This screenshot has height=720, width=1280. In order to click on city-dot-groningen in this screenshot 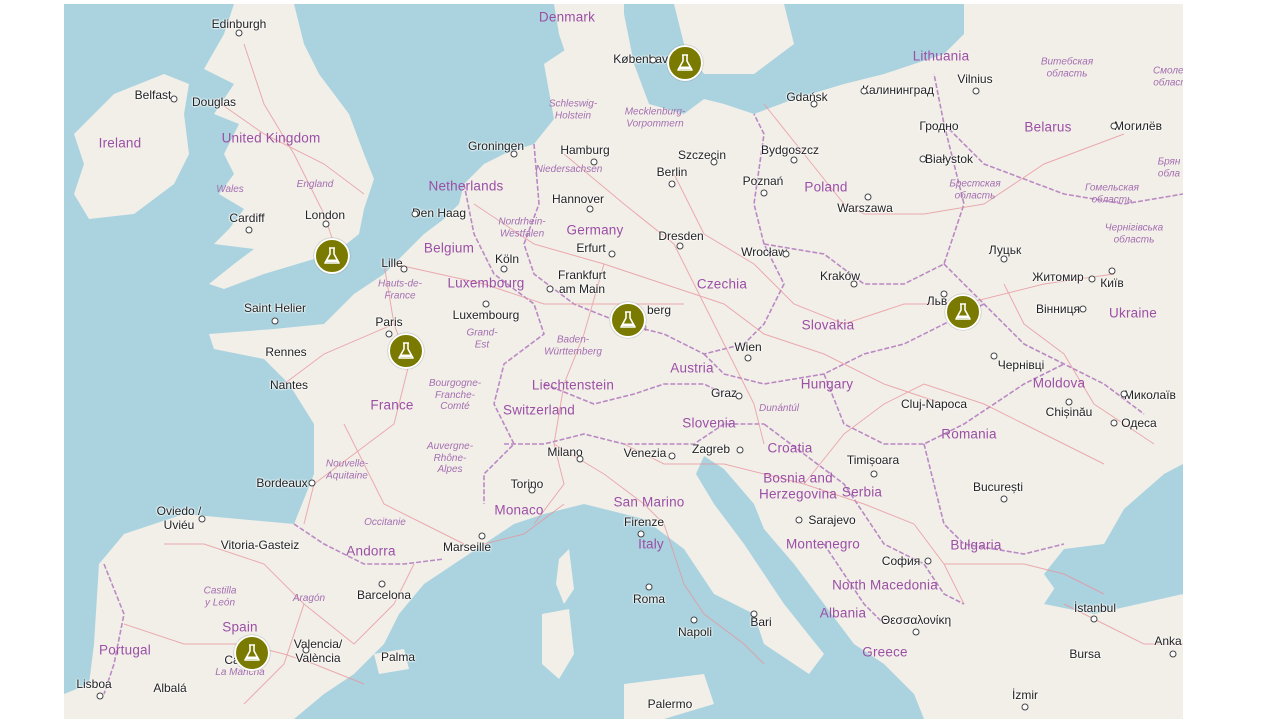, I will do `click(514, 154)`.